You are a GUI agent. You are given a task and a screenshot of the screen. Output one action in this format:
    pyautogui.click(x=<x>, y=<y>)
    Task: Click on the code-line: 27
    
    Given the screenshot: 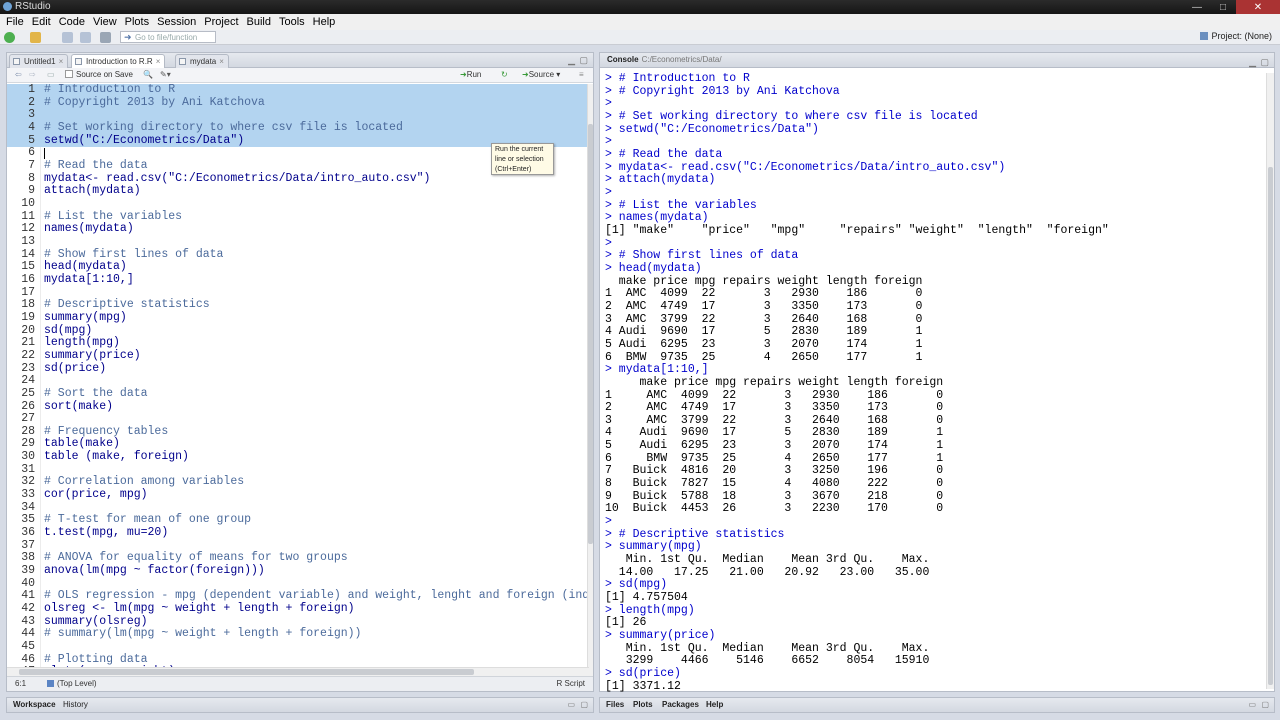 What is the action you would take?
    pyautogui.click(x=298, y=419)
    